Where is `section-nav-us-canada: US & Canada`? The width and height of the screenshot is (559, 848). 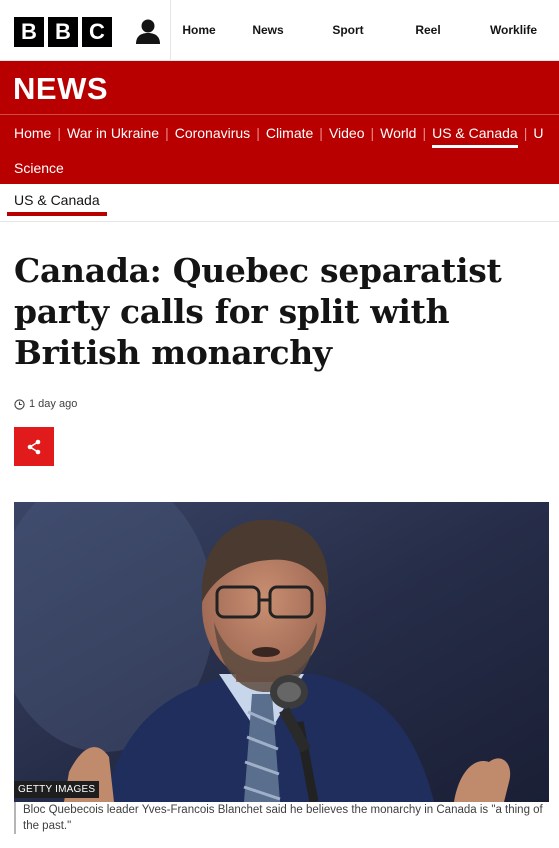 section-nav-us-canada: US & Canada is located at coordinates (475, 133).